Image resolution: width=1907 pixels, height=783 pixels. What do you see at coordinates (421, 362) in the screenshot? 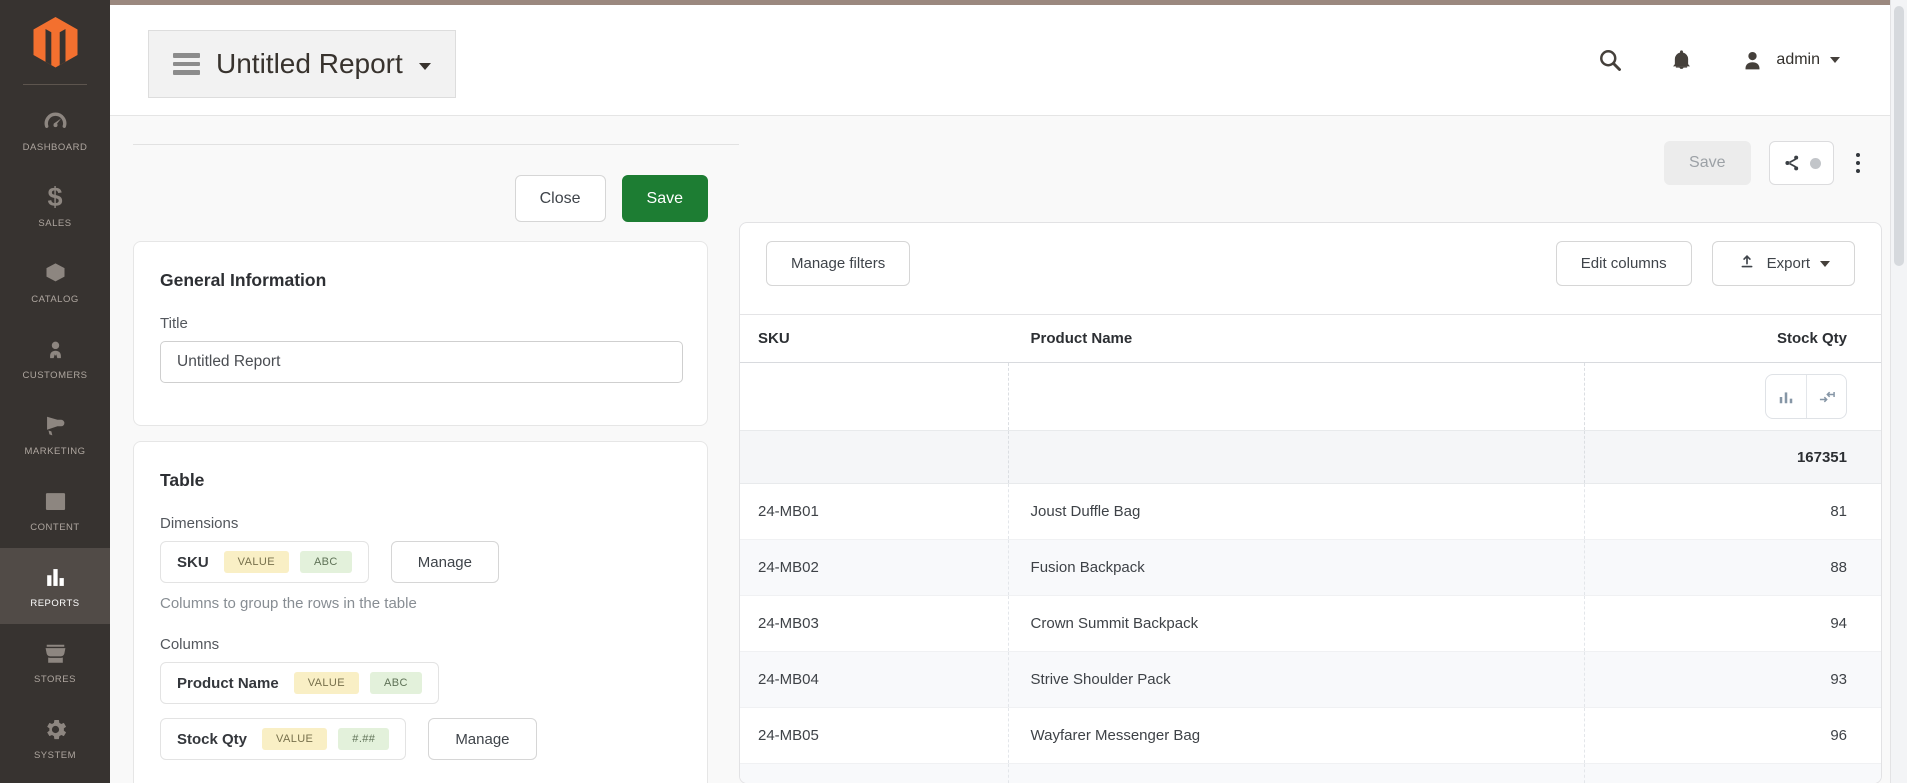
I see `title-input` at bounding box center [421, 362].